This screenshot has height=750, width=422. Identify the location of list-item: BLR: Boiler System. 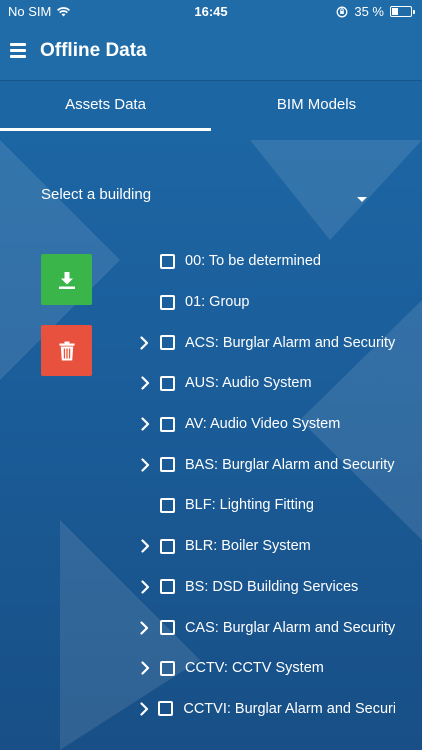
(262, 546).